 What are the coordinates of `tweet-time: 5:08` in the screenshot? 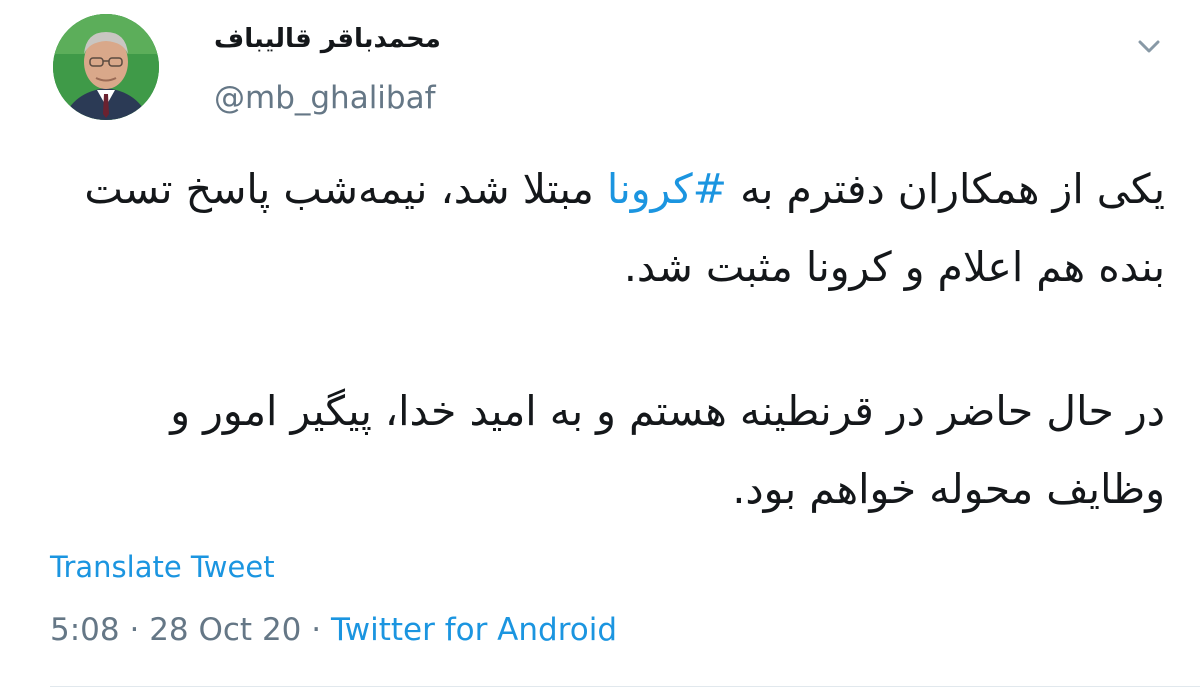 It's located at (85, 630).